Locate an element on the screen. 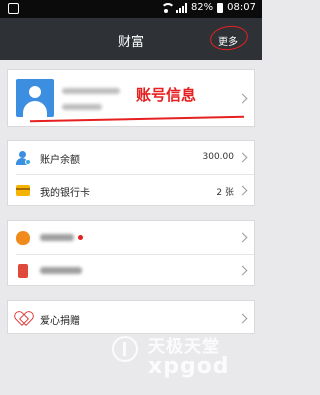 The width and height of the screenshot is (320, 395). funds-card: 账户余额 300.00 我的银行卡 2 张 is located at coordinates (131, 173).